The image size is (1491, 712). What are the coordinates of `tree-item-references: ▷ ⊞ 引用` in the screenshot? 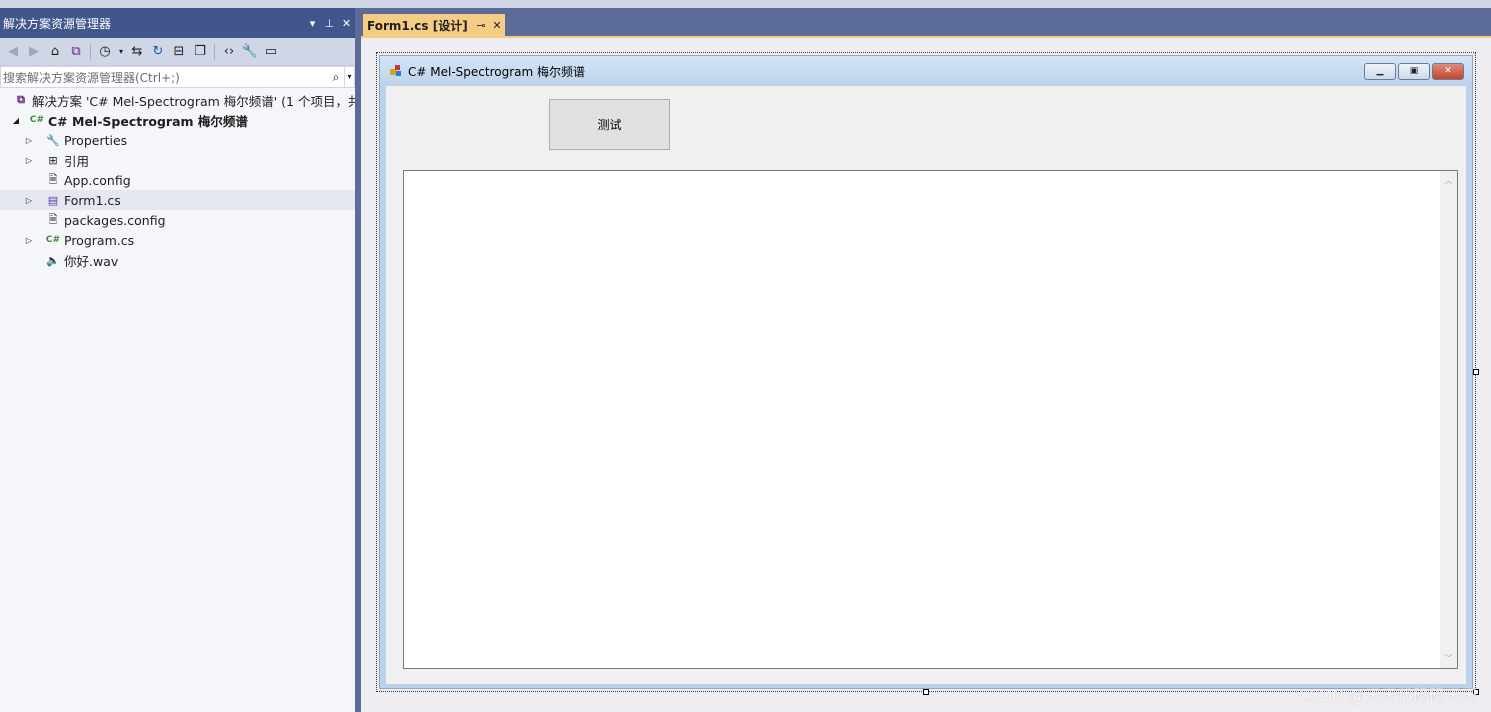 It's located at (177, 160).